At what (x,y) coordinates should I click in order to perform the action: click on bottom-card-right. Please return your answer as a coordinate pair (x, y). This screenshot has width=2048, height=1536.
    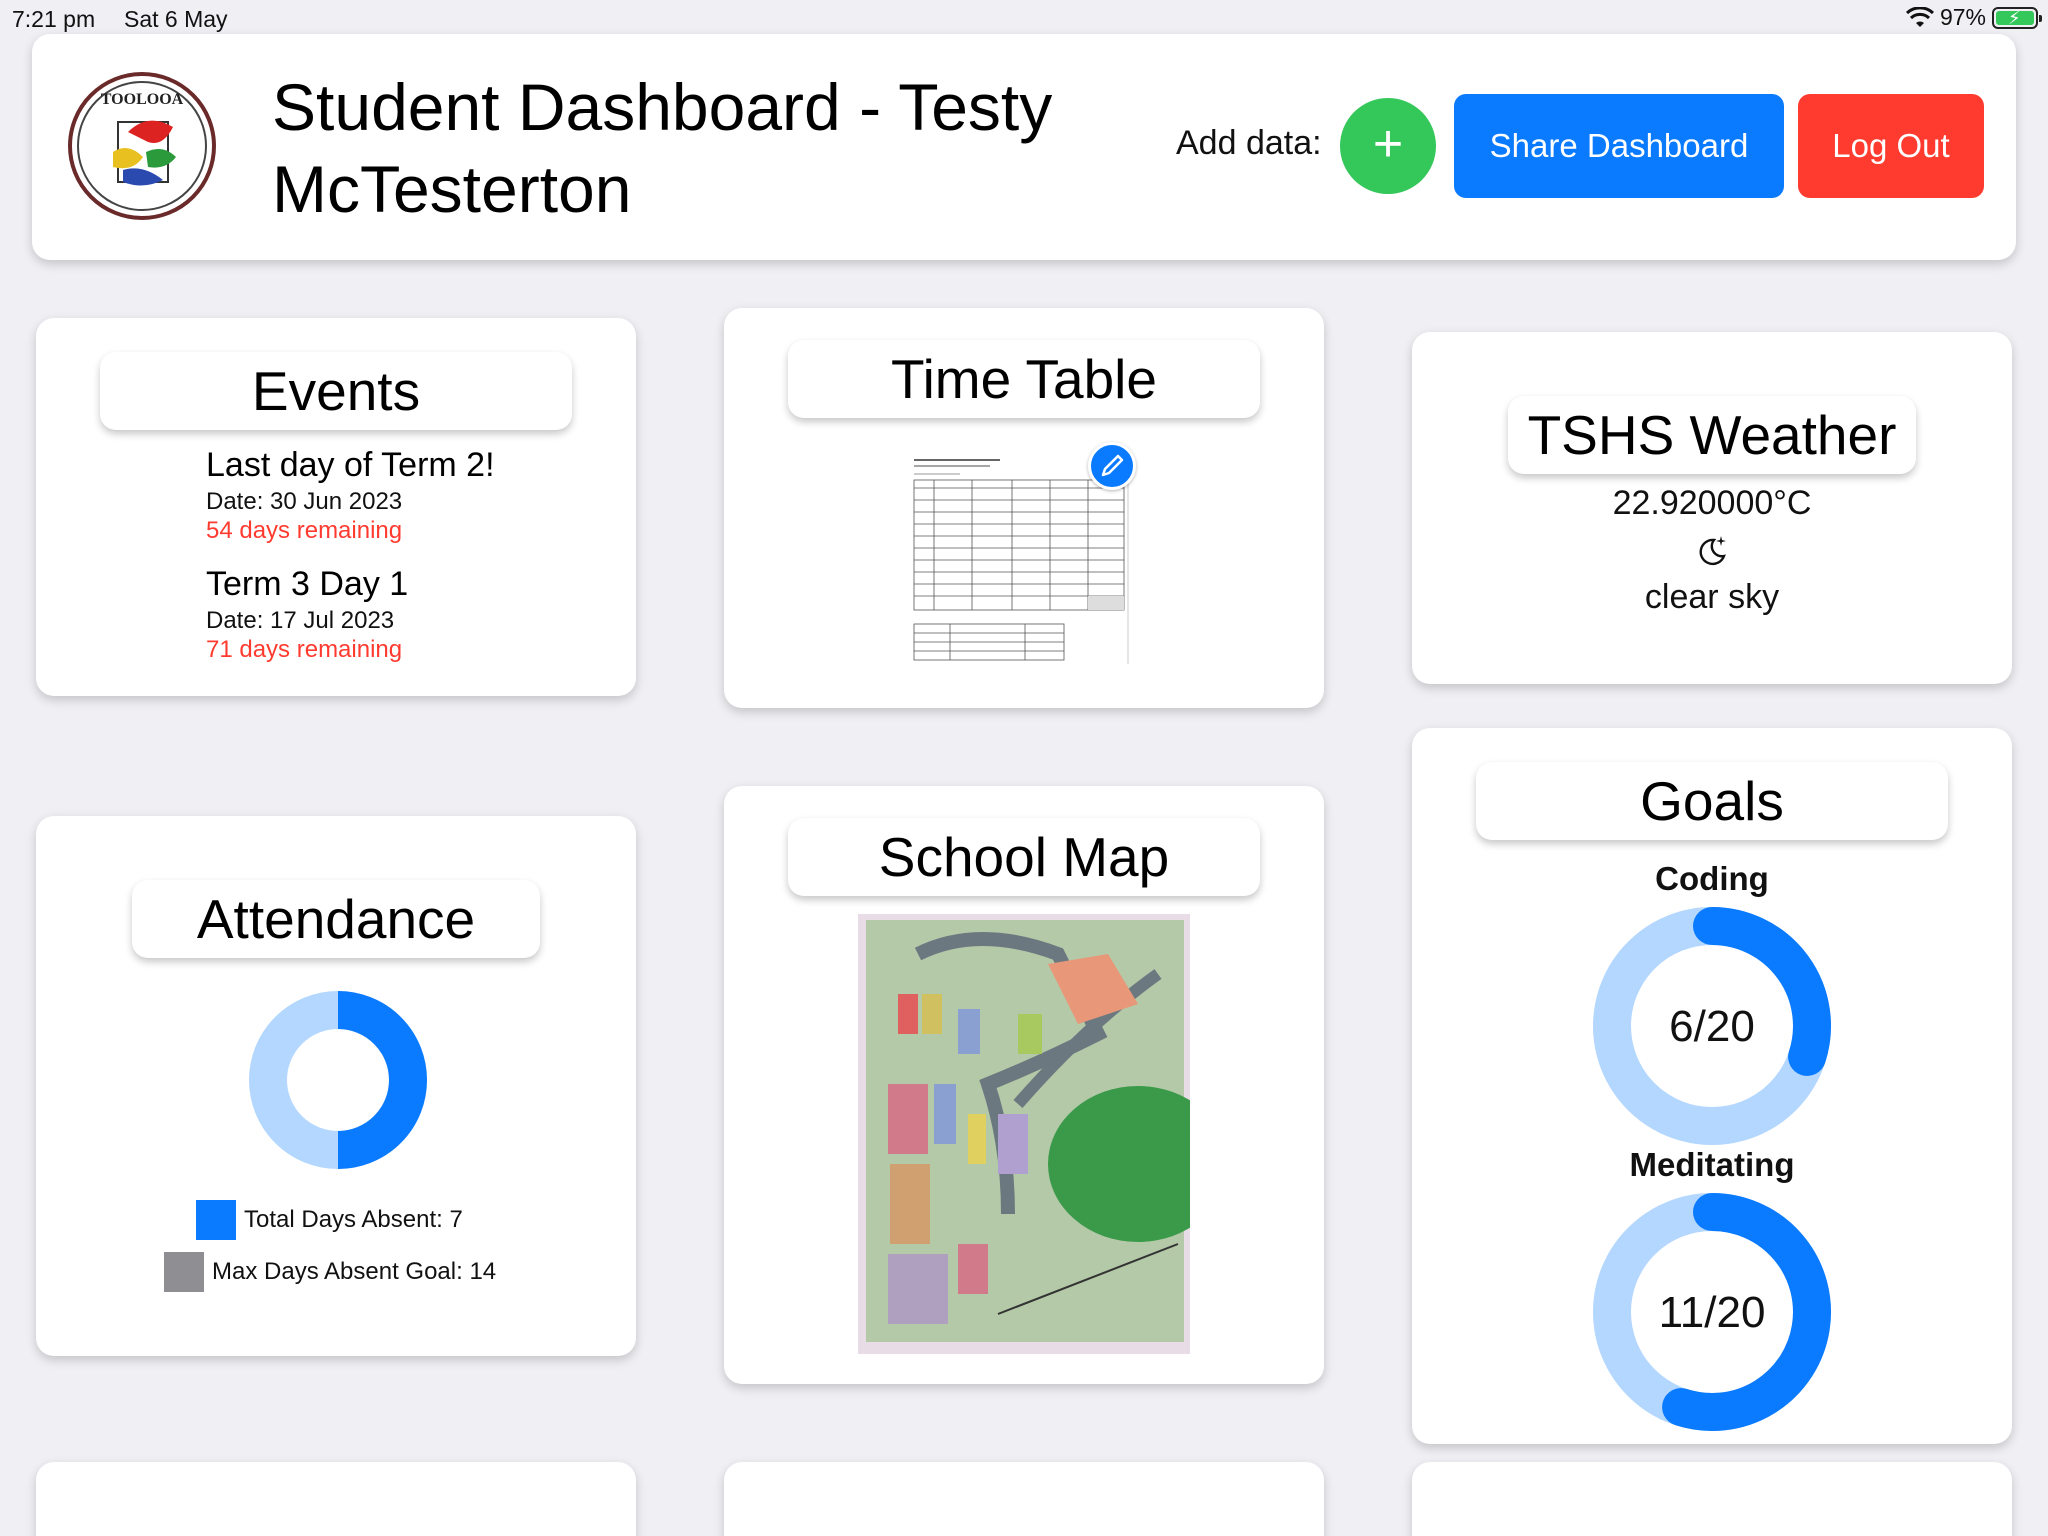
    Looking at the image, I should click on (1712, 1499).